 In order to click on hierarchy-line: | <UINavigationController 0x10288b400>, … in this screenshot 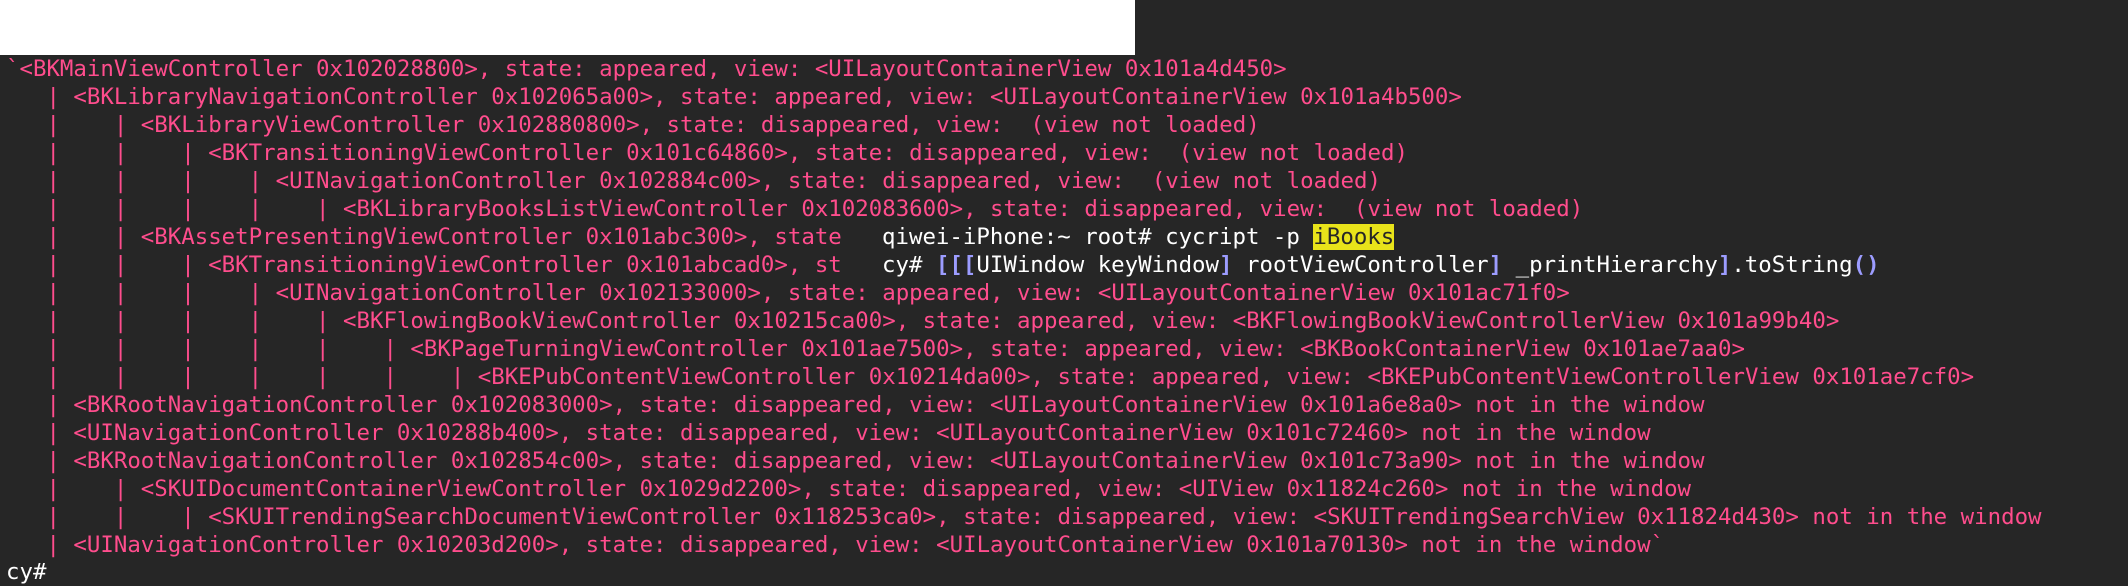, I will do `click(828, 433)`.